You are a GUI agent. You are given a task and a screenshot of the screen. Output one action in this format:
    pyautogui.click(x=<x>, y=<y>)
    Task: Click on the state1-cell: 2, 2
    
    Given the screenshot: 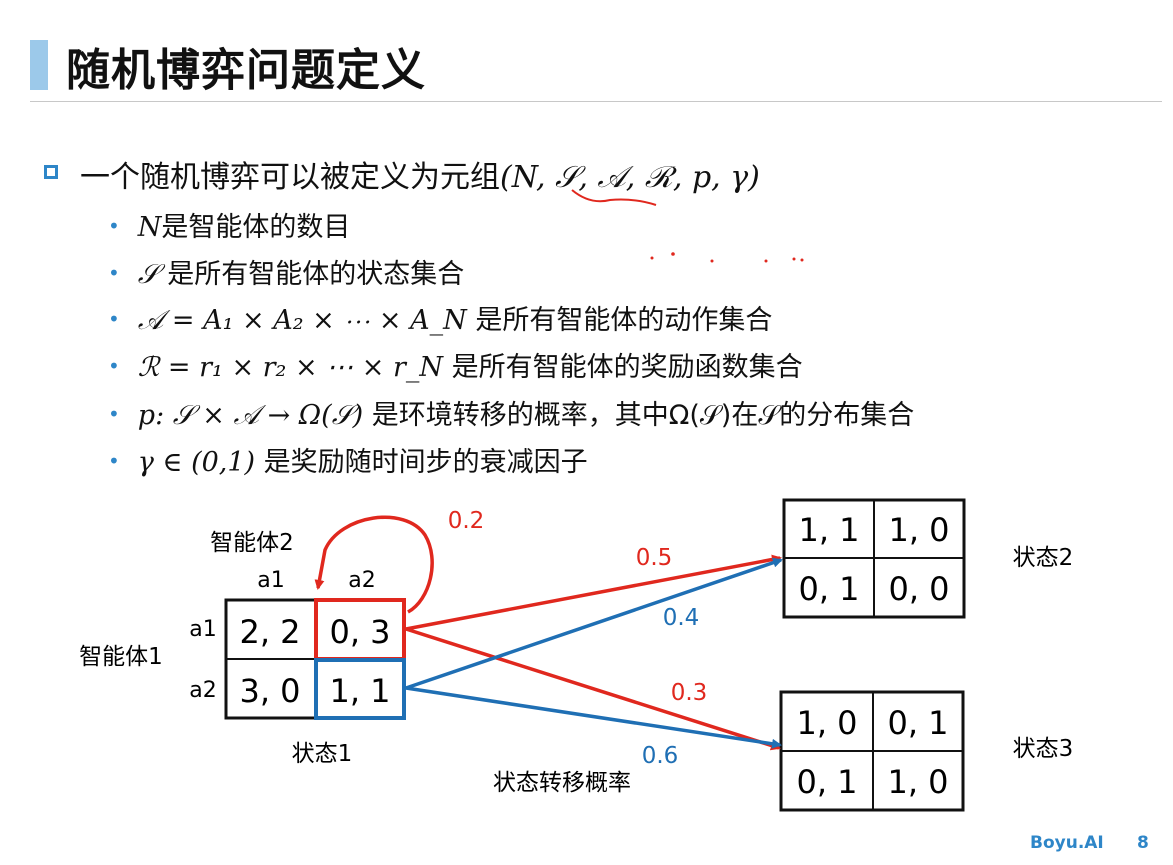 What is the action you would take?
    pyautogui.click(x=269, y=632)
    